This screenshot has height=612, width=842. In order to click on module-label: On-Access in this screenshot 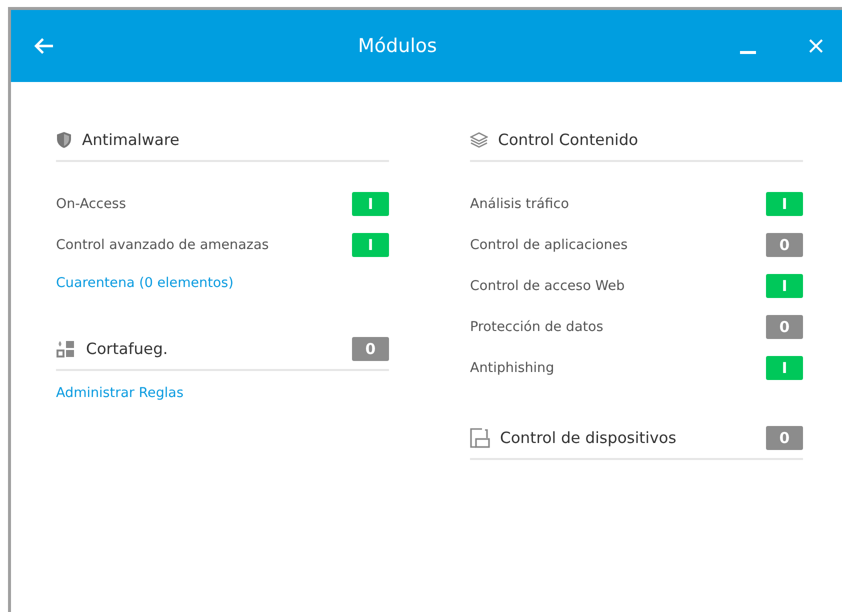, I will do `click(91, 204)`.